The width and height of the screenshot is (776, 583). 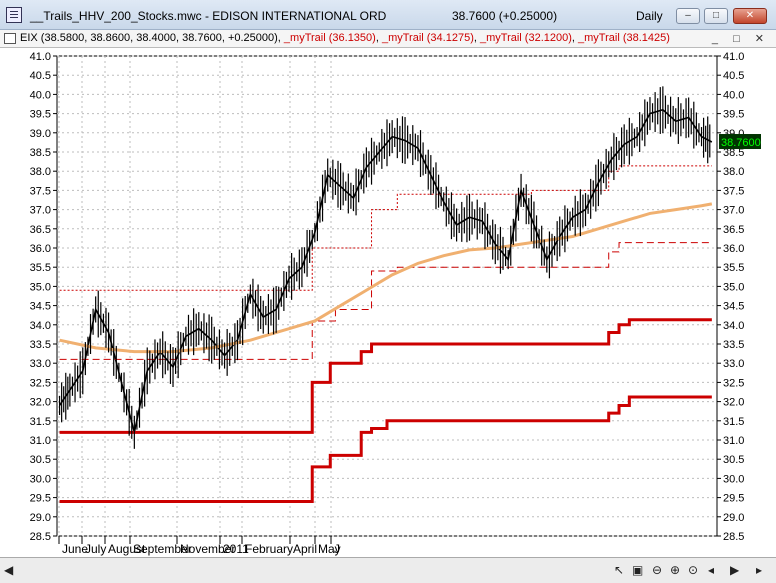 I want to click on y-tick-label-left: 30.5, so click(x=40, y=460).